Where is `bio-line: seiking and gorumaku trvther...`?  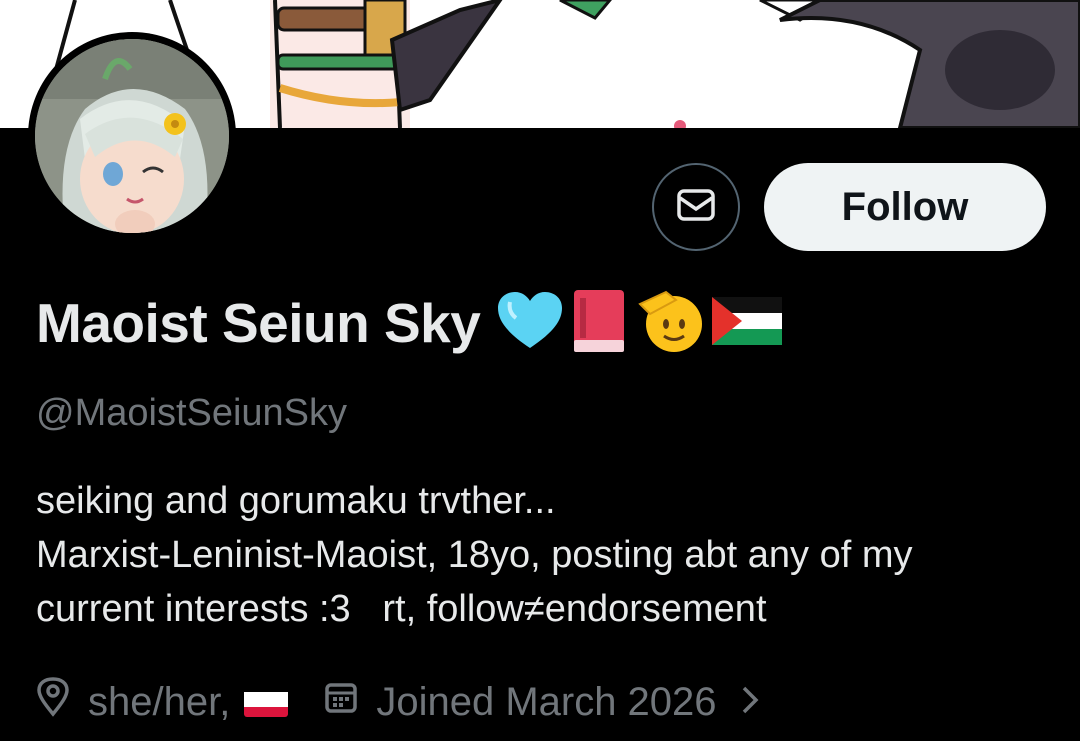
bio-line: seiking and gorumaku trvther... is located at coordinates (296, 501).